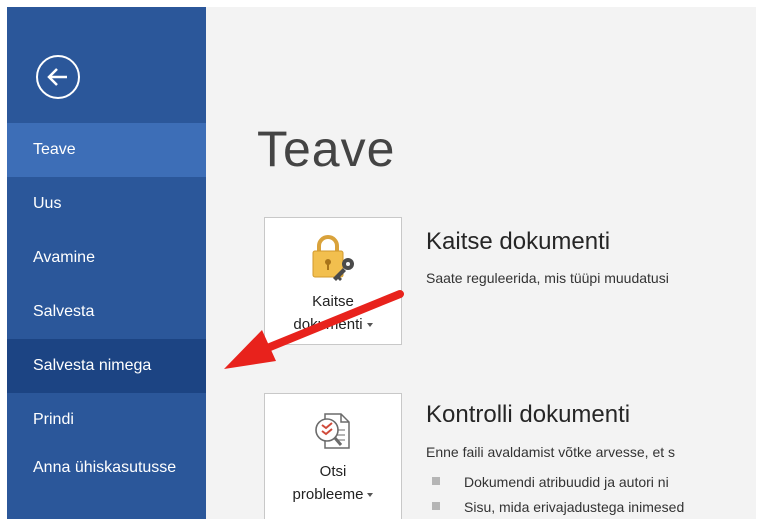 The width and height of the screenshot is (762, 519). I want to click on nav-item-label: Anna ühiskasutusse, so click(105, 467).